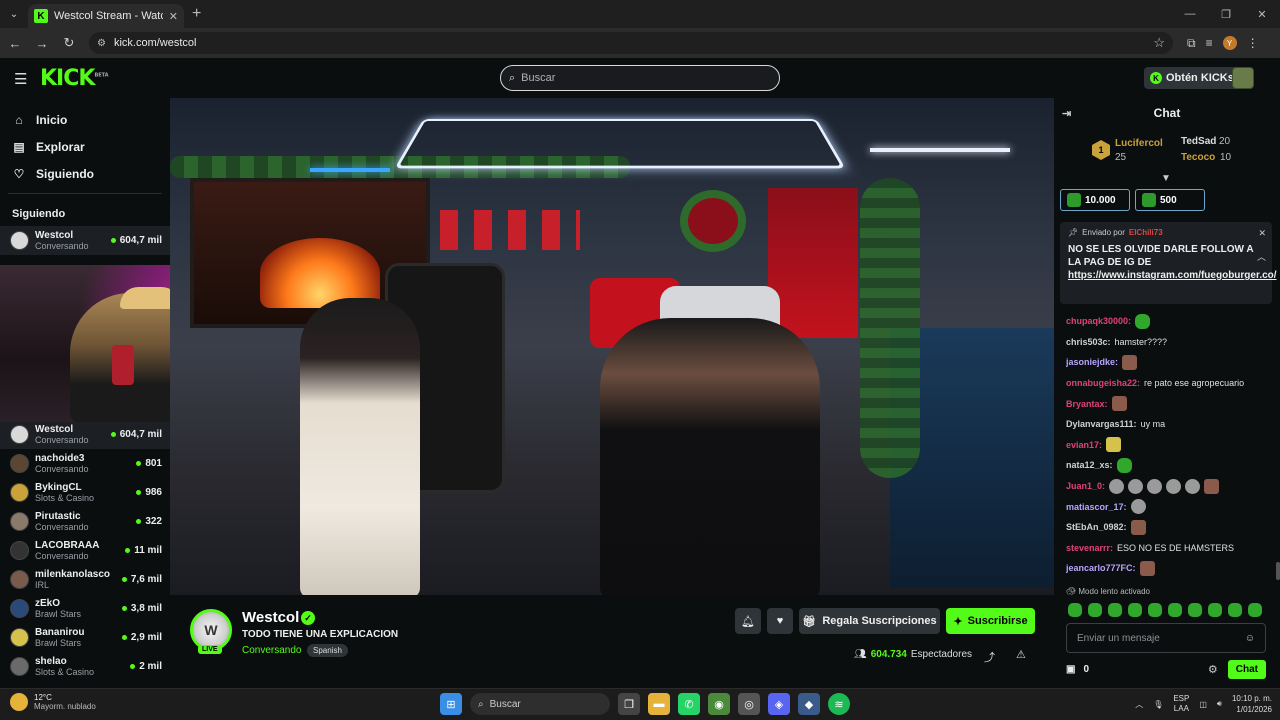 The image size is (1280, 720). What do you see at coordinates (1226, 14) in the screenshot?
I see `maximize-icon: ❐` at bounding box center [1226, 14].